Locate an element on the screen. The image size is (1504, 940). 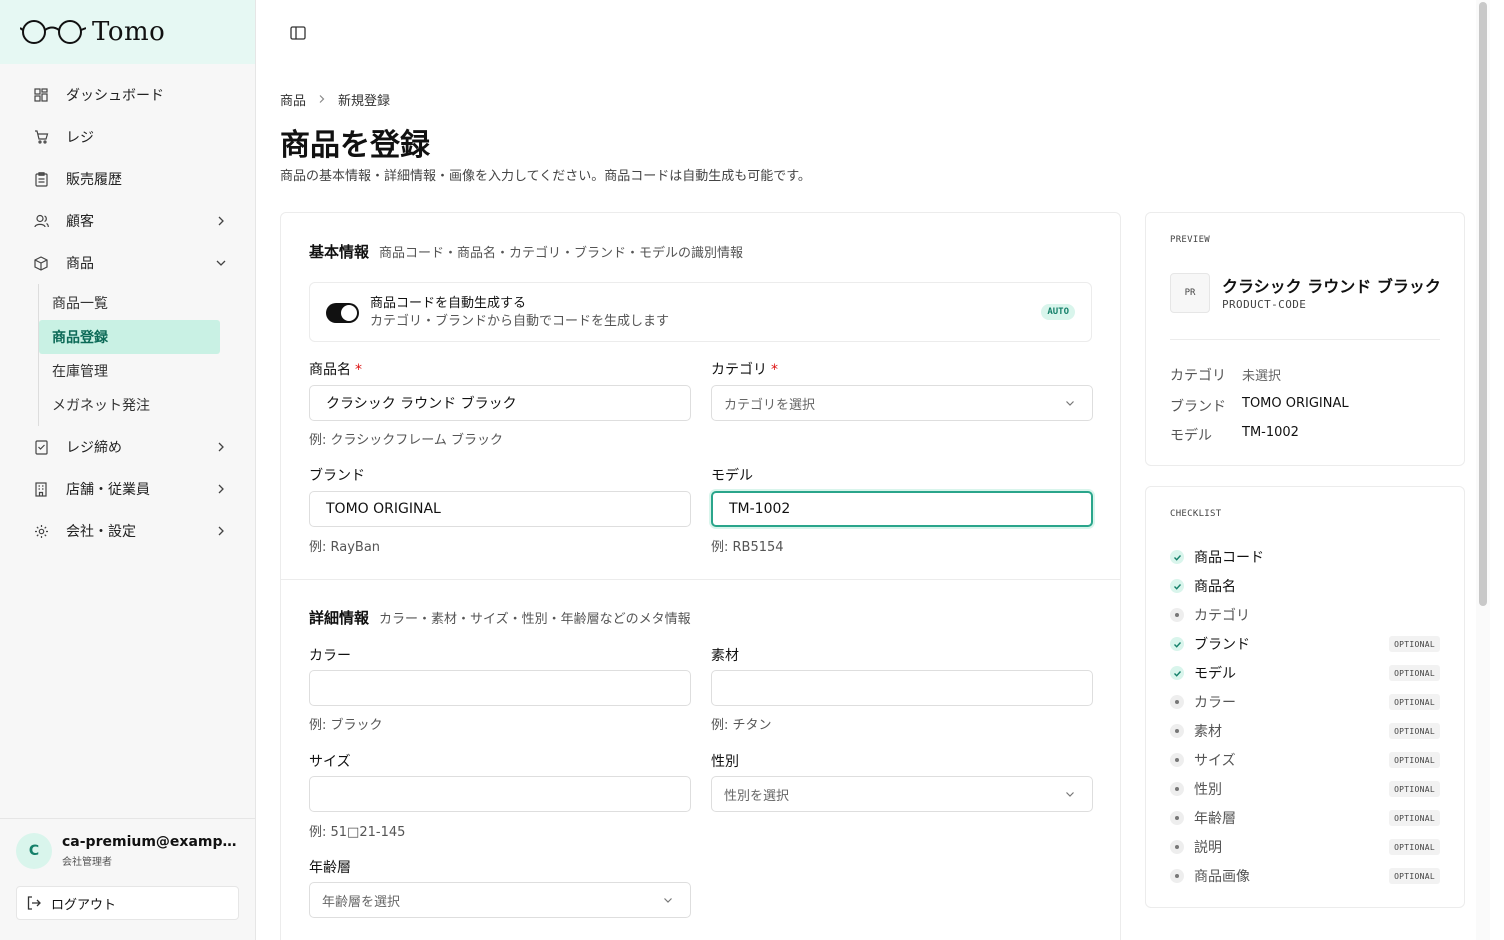
age-label: 年齢層 is located at coordinates (330, 868).